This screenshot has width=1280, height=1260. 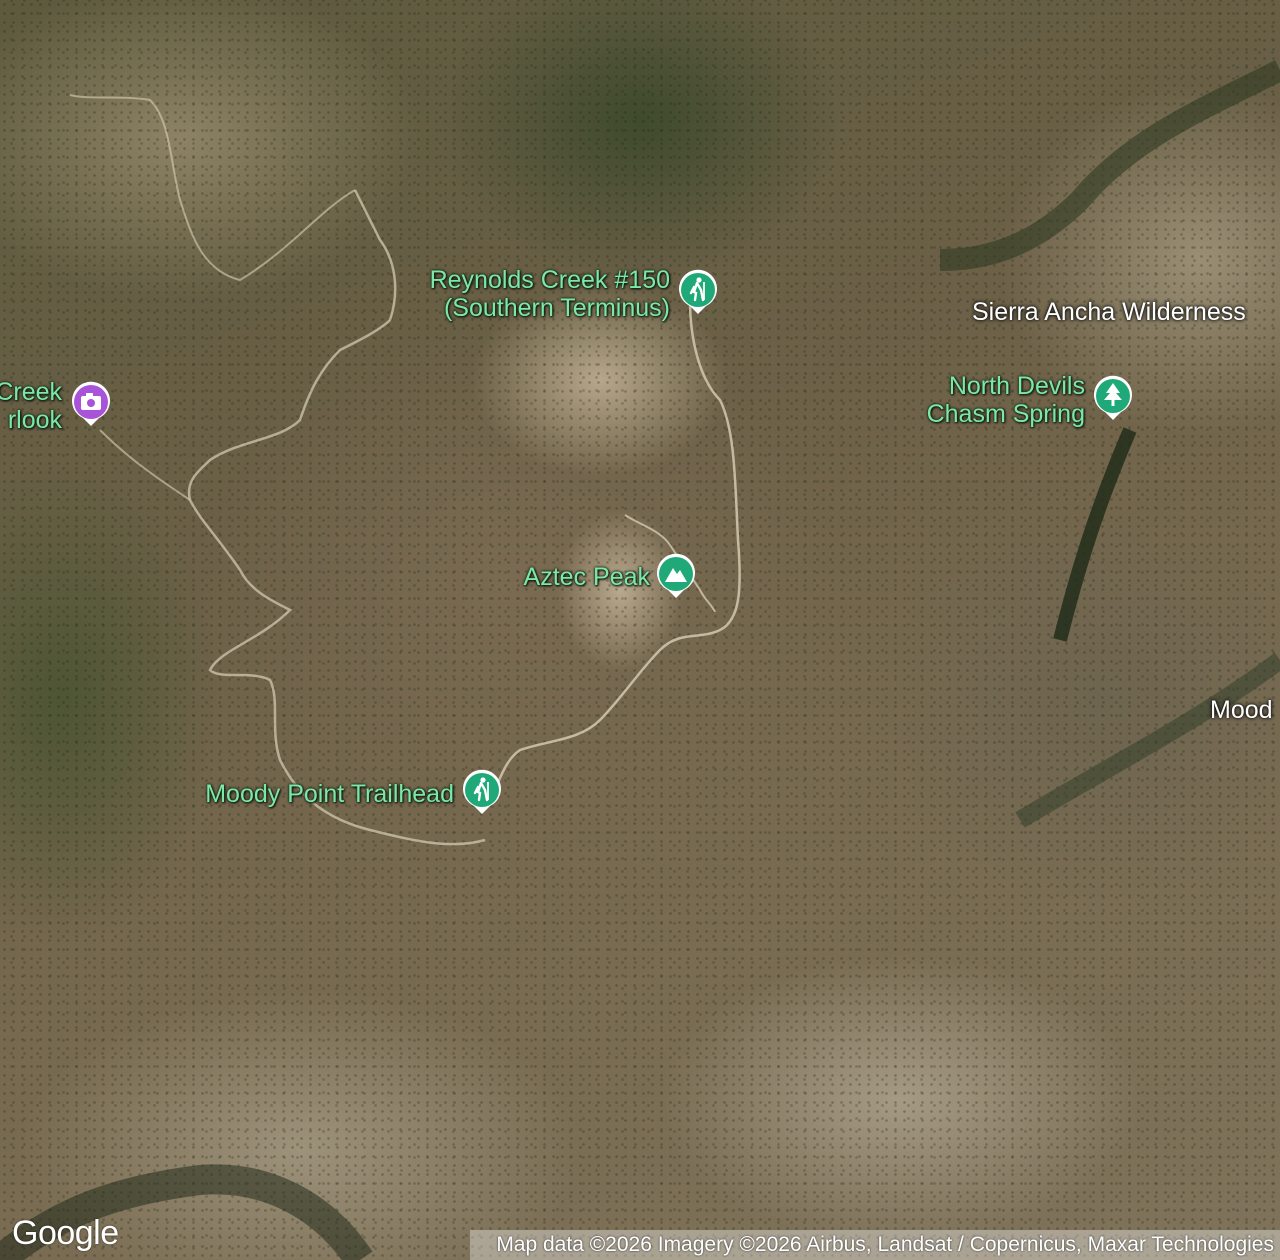 I want to click on ridge-east, so click(x=1147, y=740).